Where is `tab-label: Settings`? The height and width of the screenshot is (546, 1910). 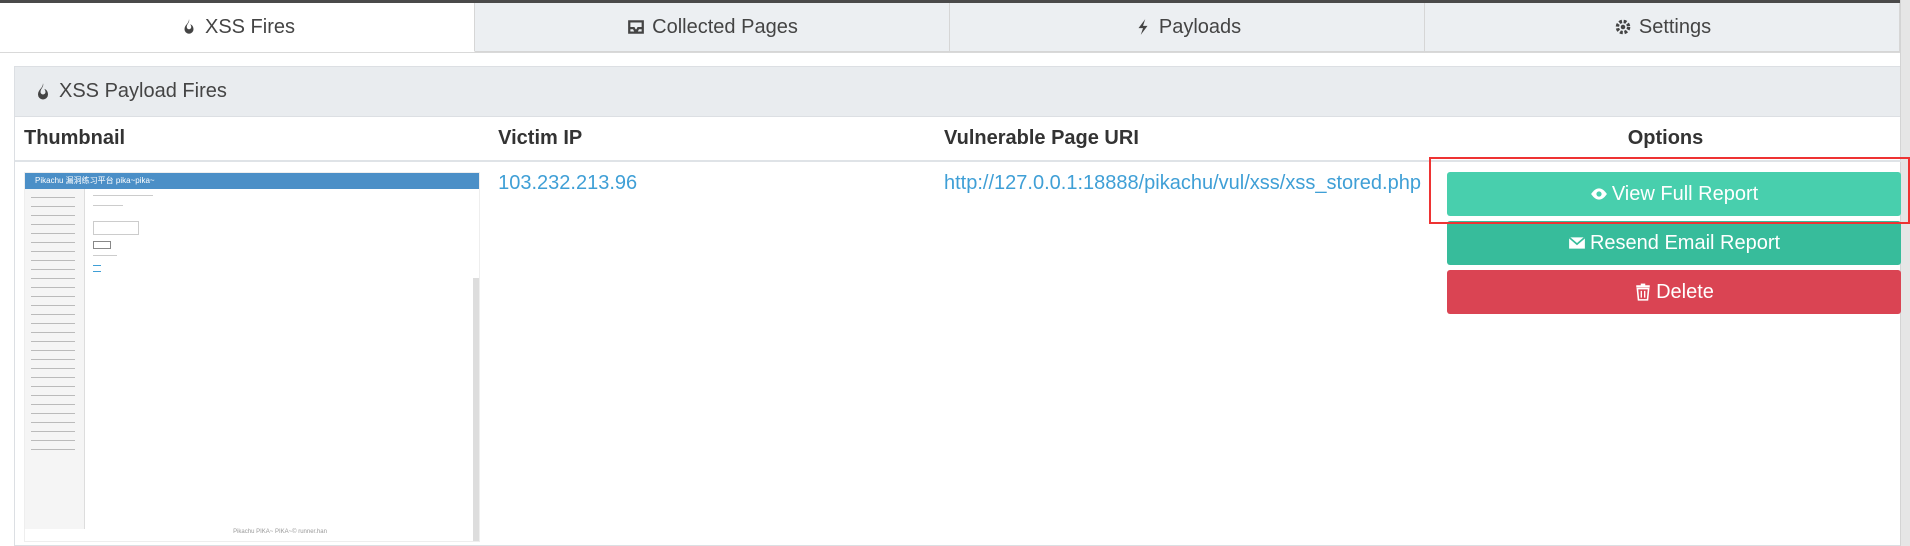 tab-label: Settings is located at coordinates (1675, 26).